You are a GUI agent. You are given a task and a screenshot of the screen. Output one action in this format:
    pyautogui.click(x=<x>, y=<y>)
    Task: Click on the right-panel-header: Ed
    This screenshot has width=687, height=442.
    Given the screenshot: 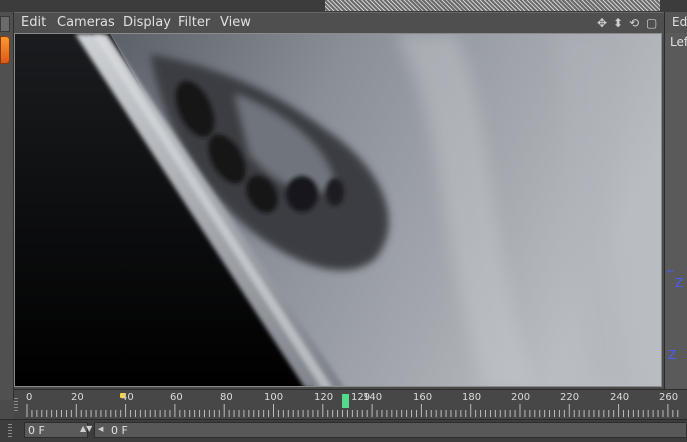 What is the action you would take?
    pyautogui.click(x=676, y=22)
    